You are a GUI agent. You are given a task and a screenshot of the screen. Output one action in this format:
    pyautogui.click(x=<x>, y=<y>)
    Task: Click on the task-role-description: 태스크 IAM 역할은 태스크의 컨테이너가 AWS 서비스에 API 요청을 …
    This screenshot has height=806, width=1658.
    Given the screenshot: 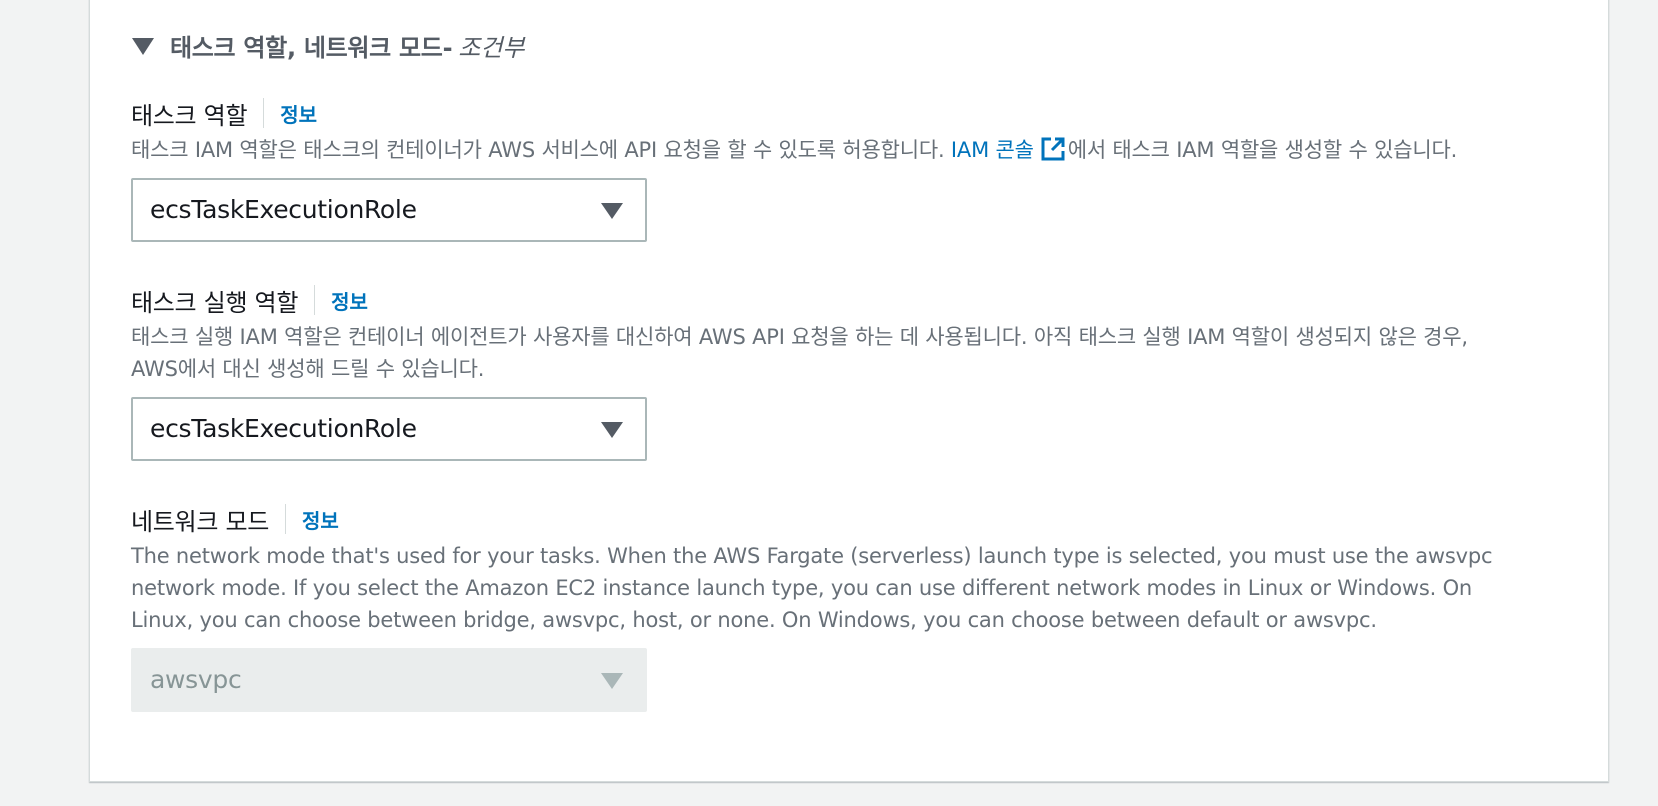 What is the action you would take?
    pyautogui.click(x=861, y=150)
    